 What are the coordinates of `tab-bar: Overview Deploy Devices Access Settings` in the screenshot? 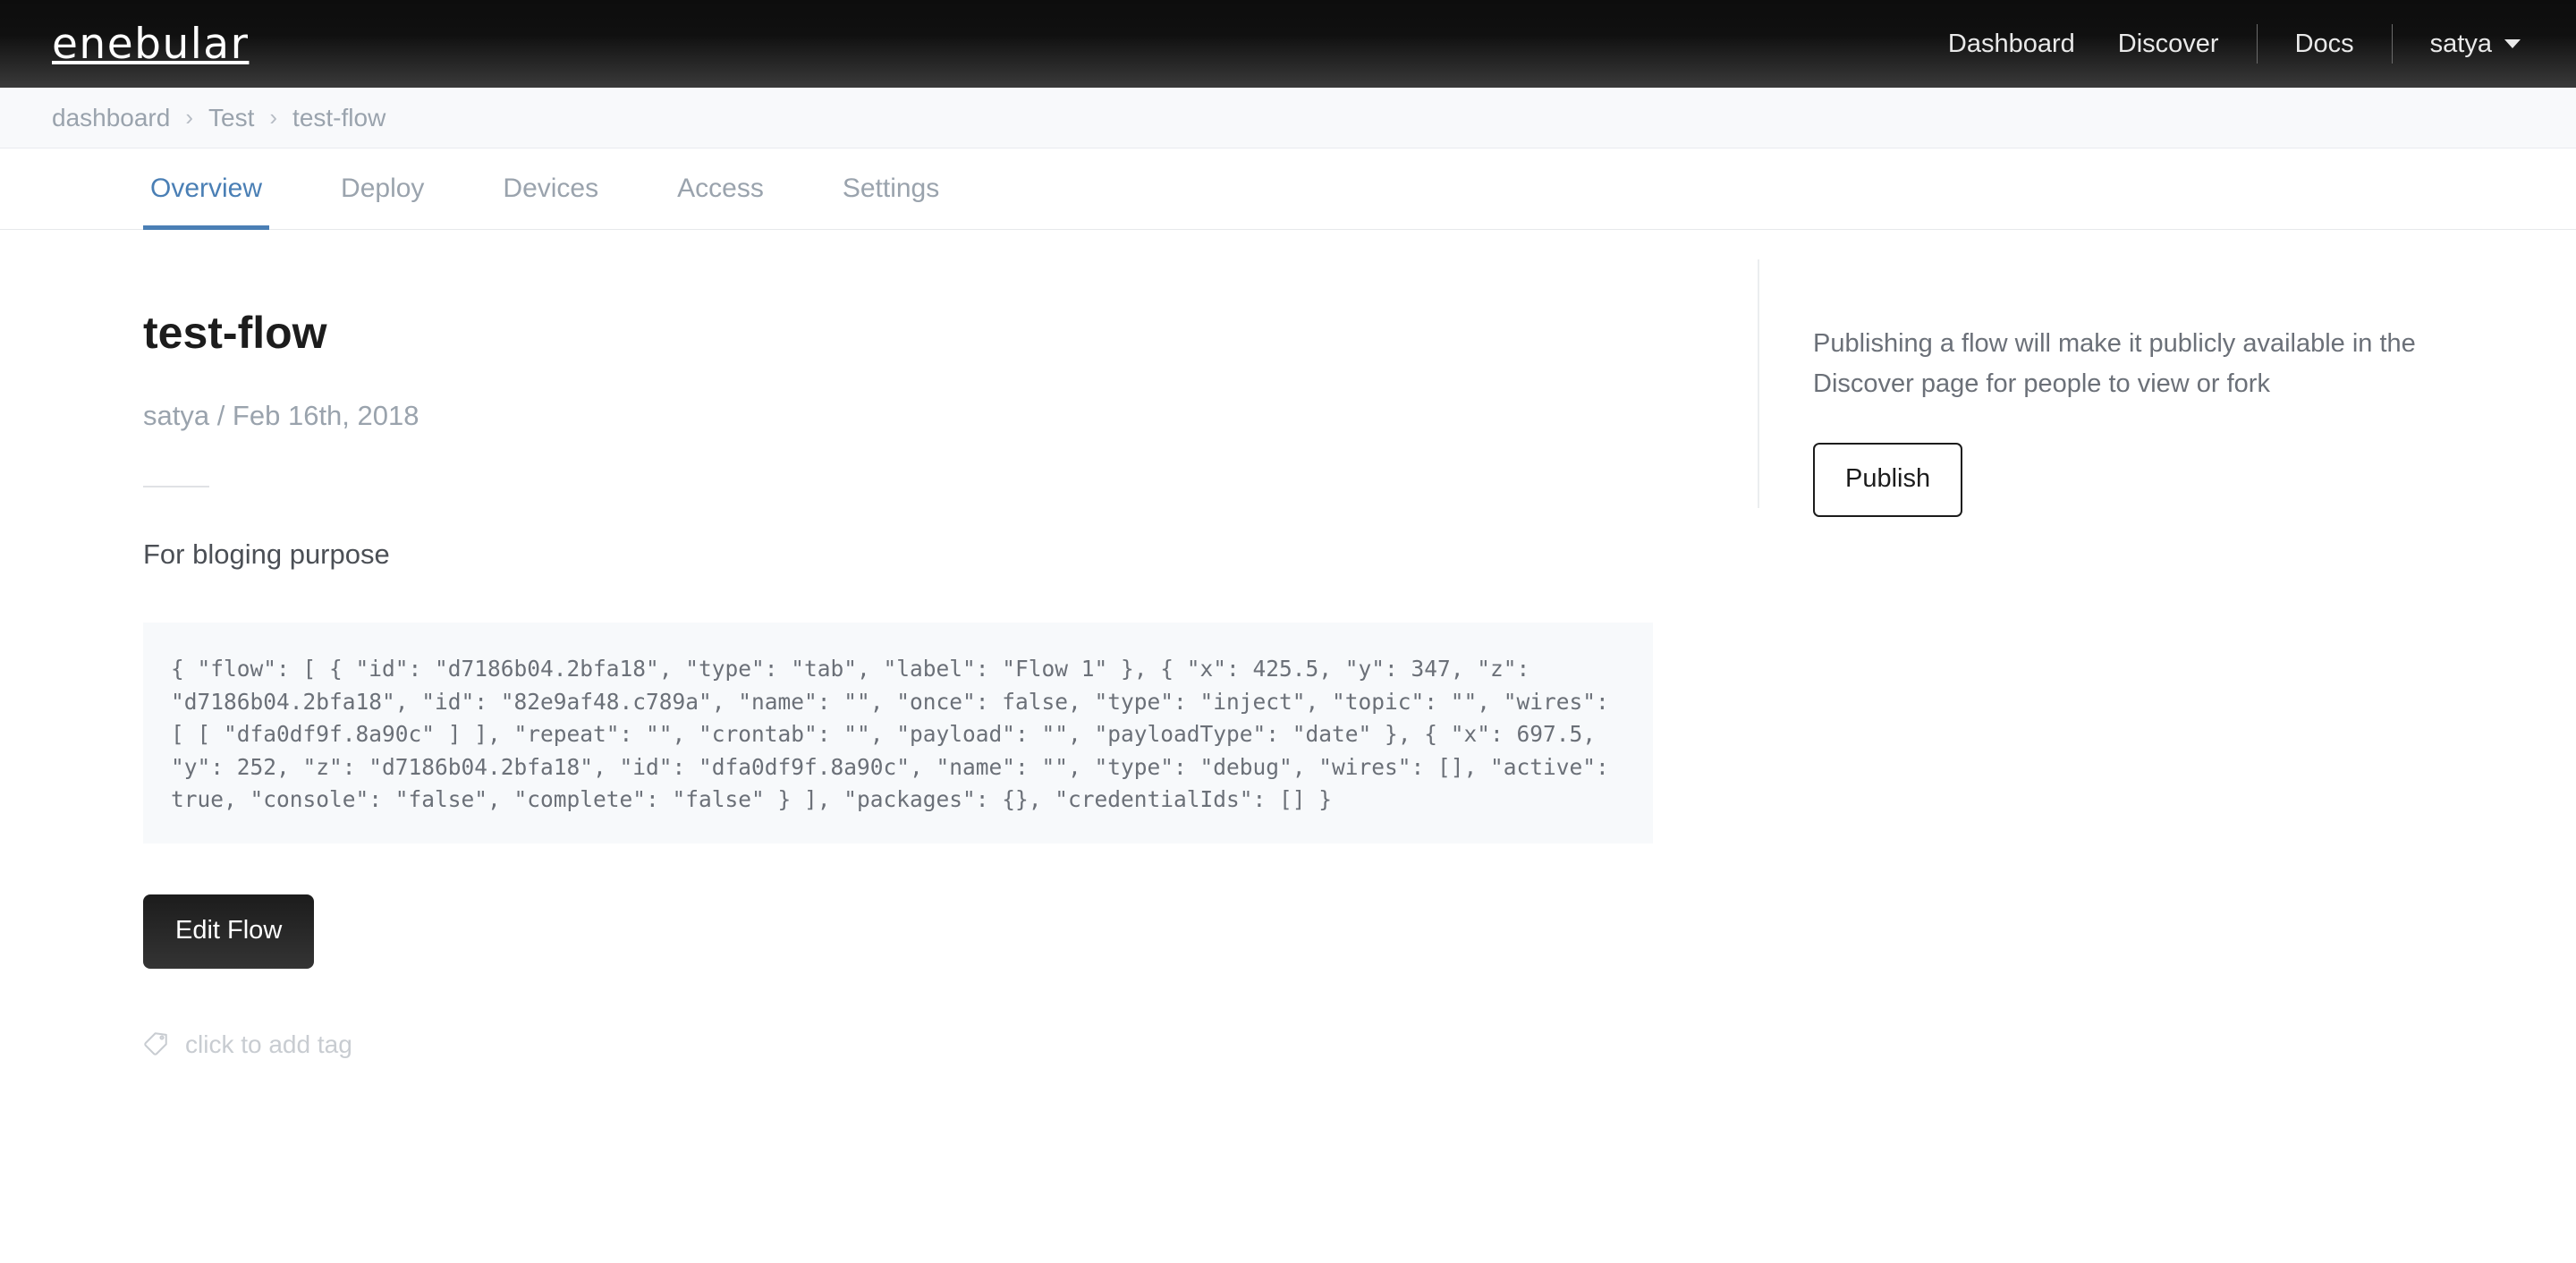 It's located at (1288, 189).